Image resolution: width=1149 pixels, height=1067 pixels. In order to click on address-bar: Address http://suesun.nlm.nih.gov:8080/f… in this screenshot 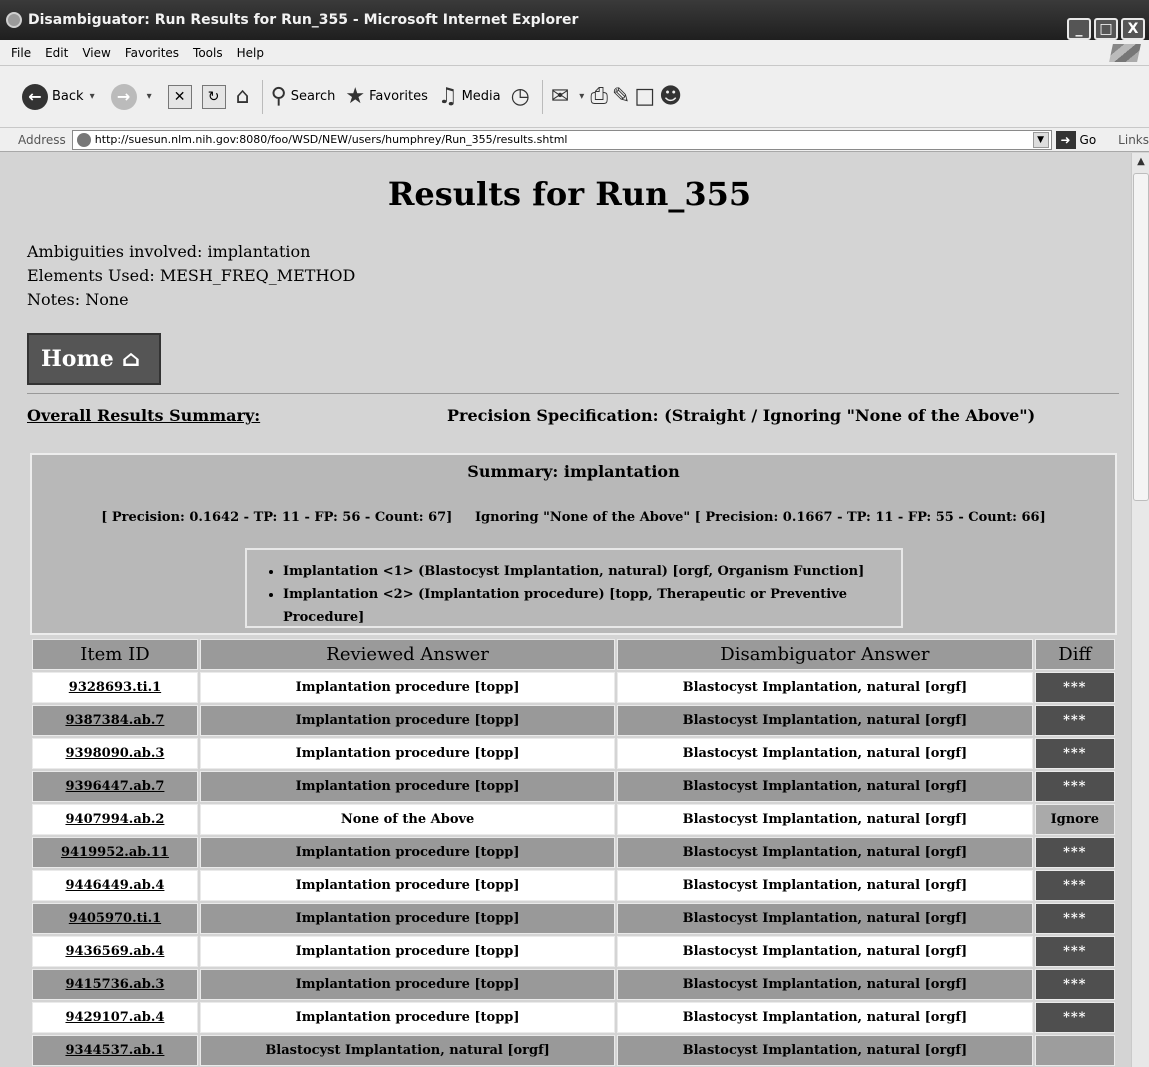, I will do `click(574, 140)`.